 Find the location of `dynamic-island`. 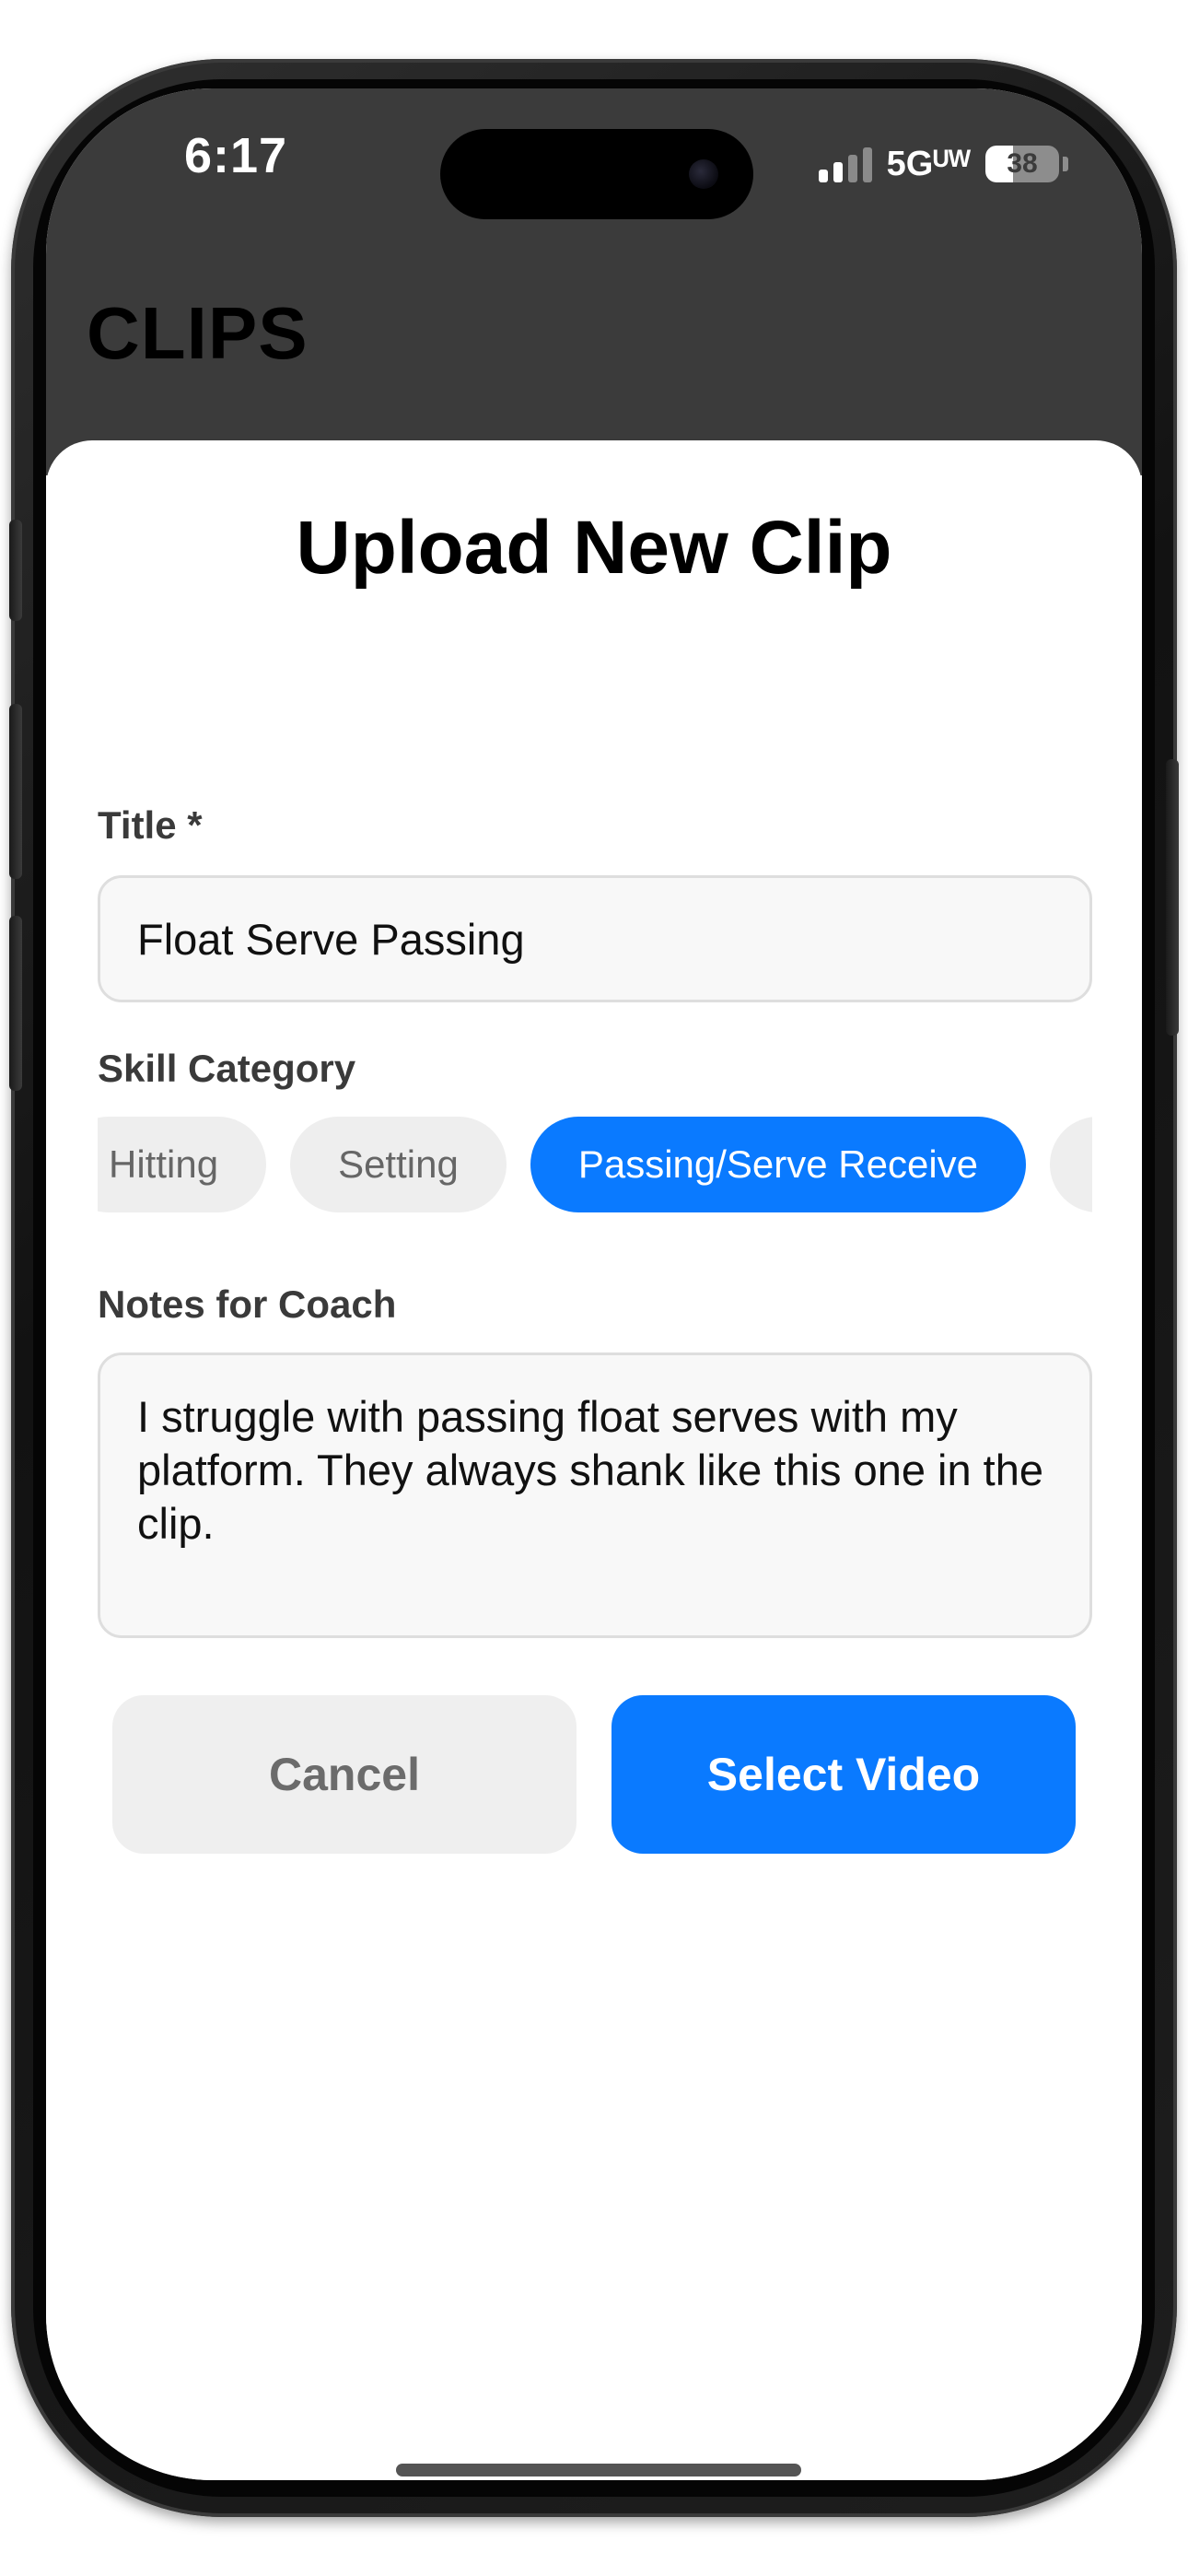

dynamic-island is located at coordinates (596, 174).